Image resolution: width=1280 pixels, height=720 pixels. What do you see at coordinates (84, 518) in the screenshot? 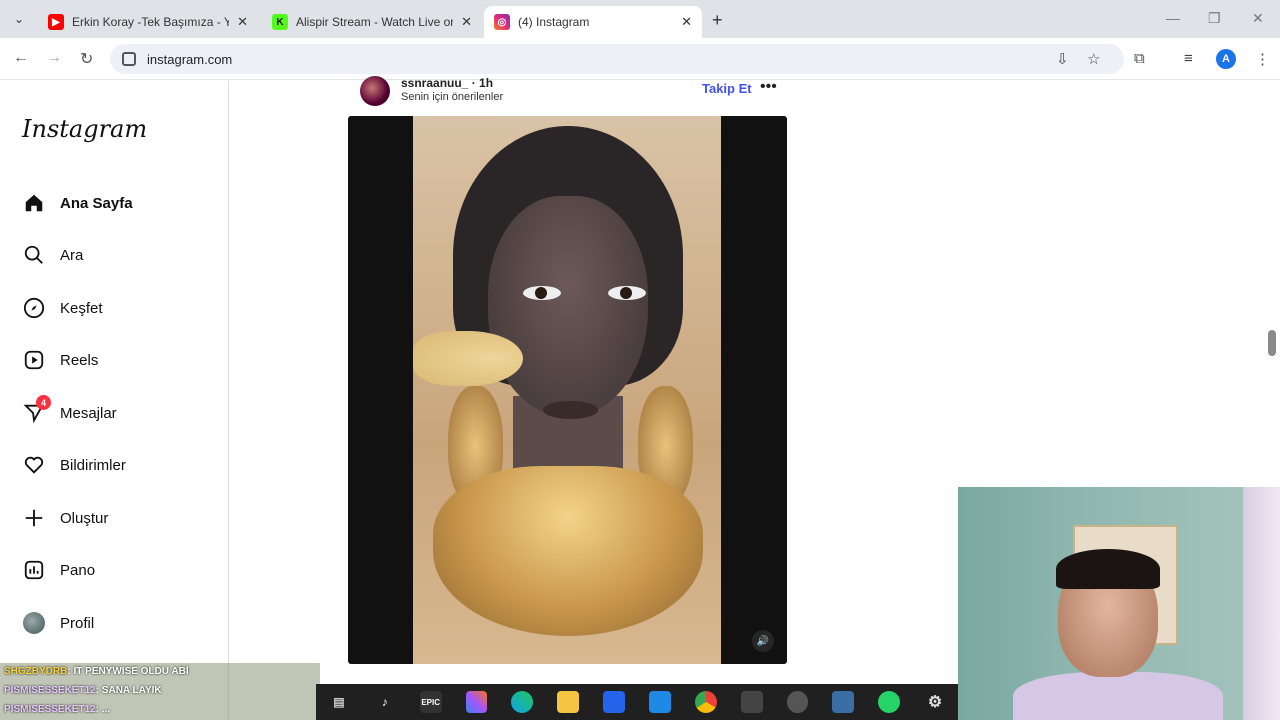
I see `sidebar-item-label: Oluştur` at bounding box center [84, 518].